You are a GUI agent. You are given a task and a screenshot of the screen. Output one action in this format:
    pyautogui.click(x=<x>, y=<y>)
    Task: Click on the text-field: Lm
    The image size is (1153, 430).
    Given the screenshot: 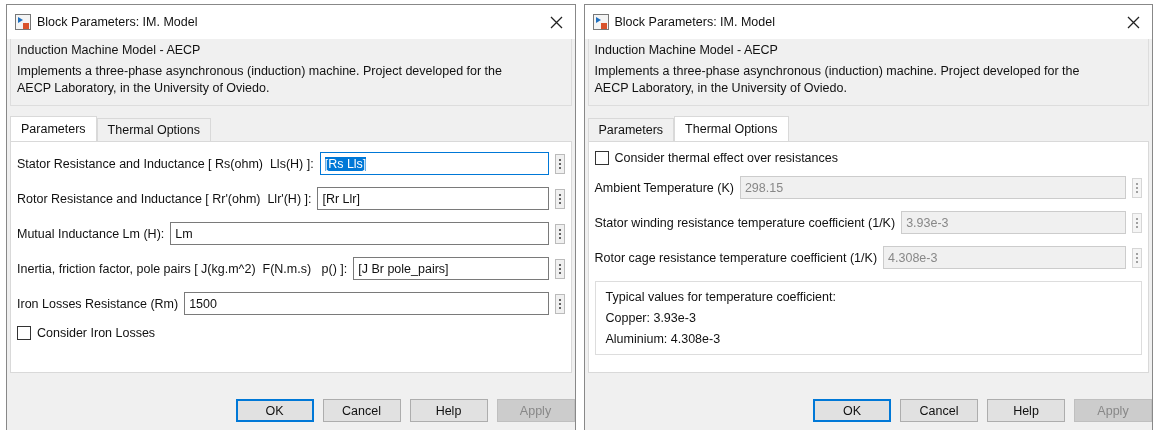 What is the action you would take?
    pyautogui.click(x=359, y=233)
    